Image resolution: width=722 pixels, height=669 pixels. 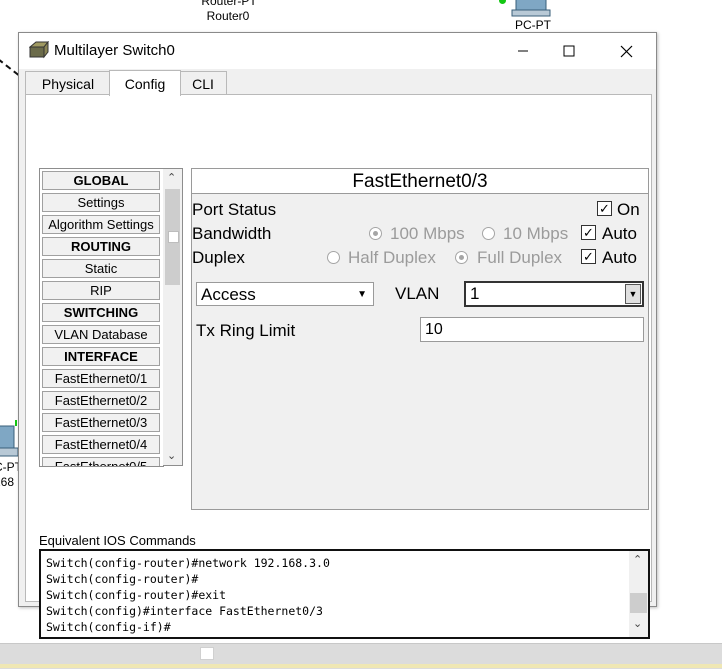 I want to click on nav-section-header: SWITCHING, so click(x=101, y=312).